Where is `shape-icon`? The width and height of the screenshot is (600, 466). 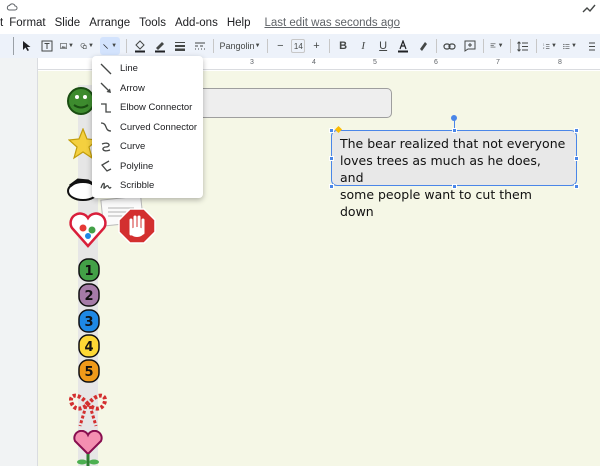
shape-icon is located at coordinates (83, 46).